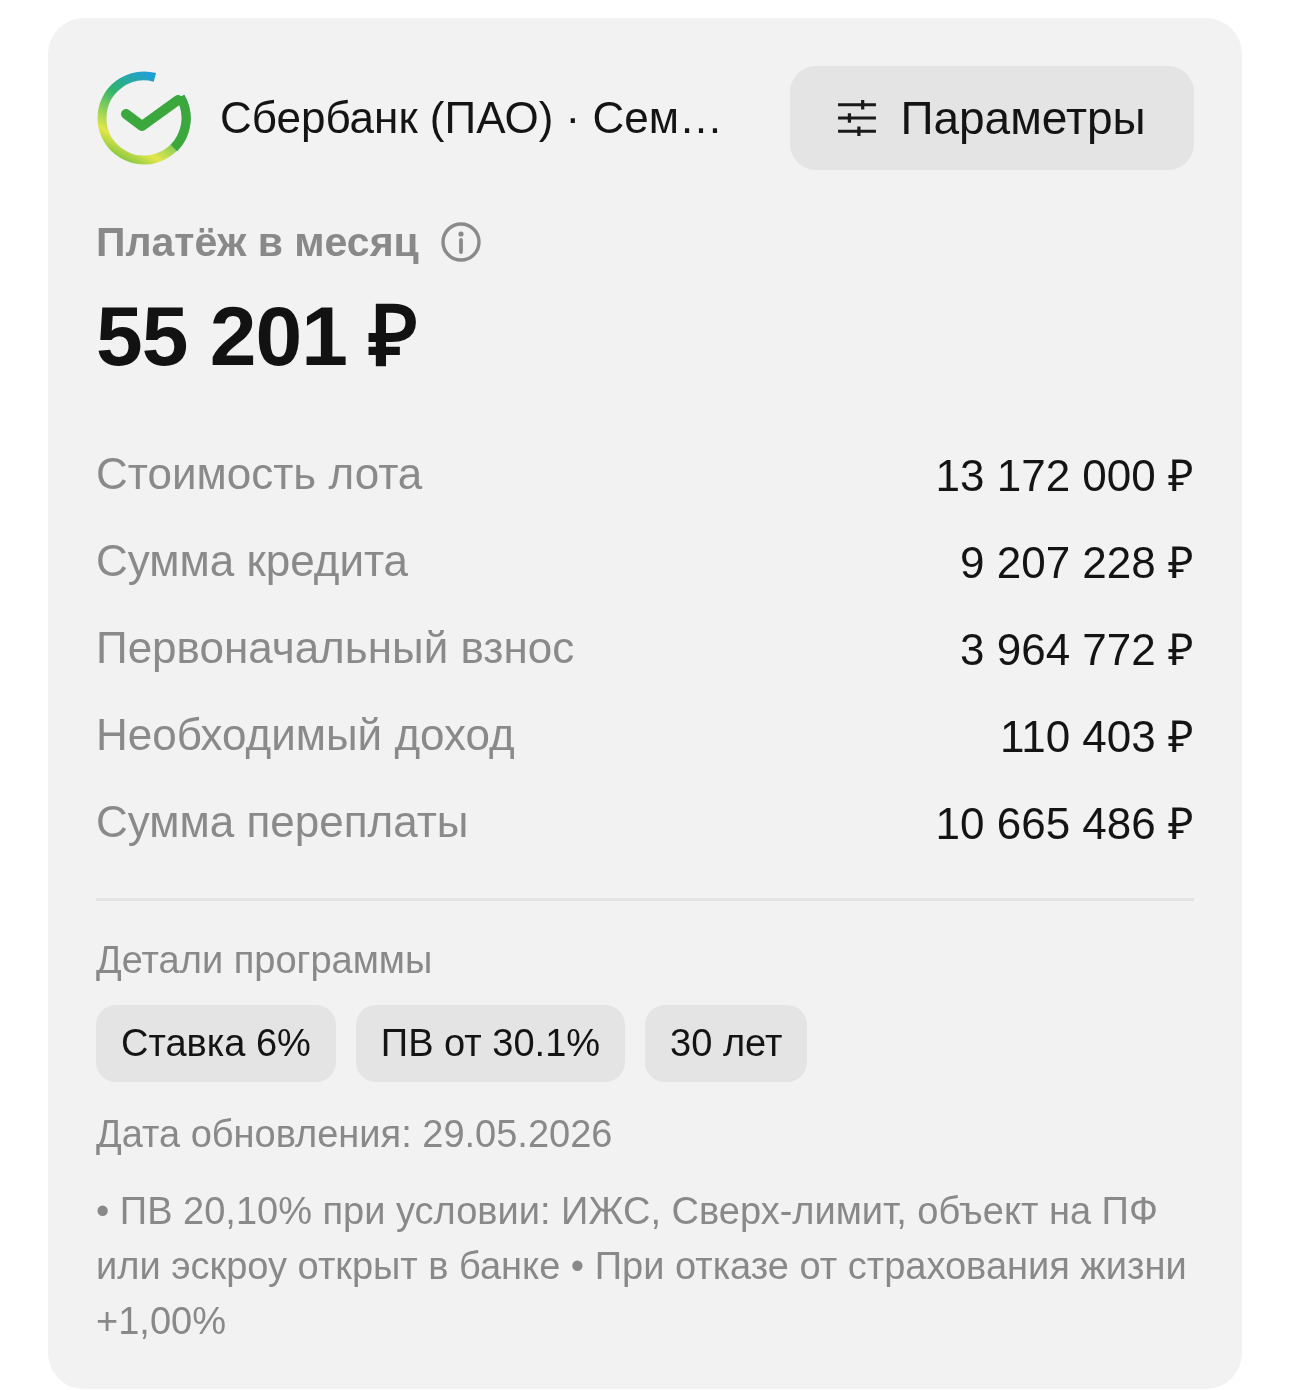  What do you see at coordinates (490, 1043) in the screenshot?
I see `program-tag: ПВ от 30.1%` at bounding box center [490, 1043].